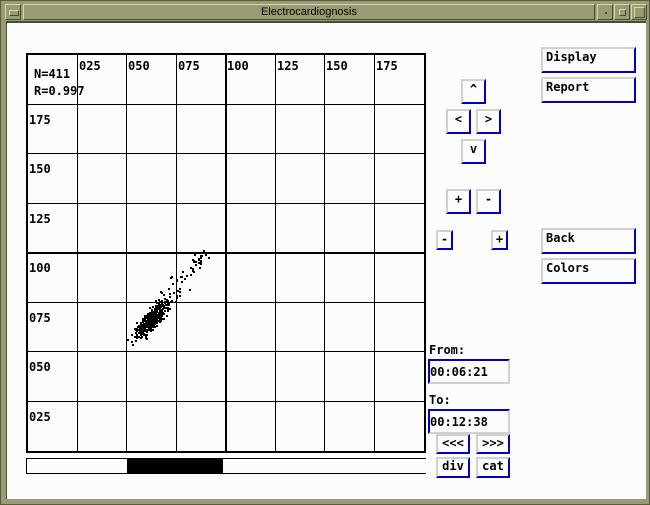  What do you see at coordinates (488, 121) in the screenshot?
I see `pan-right-button: >` at bounding box center [488, 121].